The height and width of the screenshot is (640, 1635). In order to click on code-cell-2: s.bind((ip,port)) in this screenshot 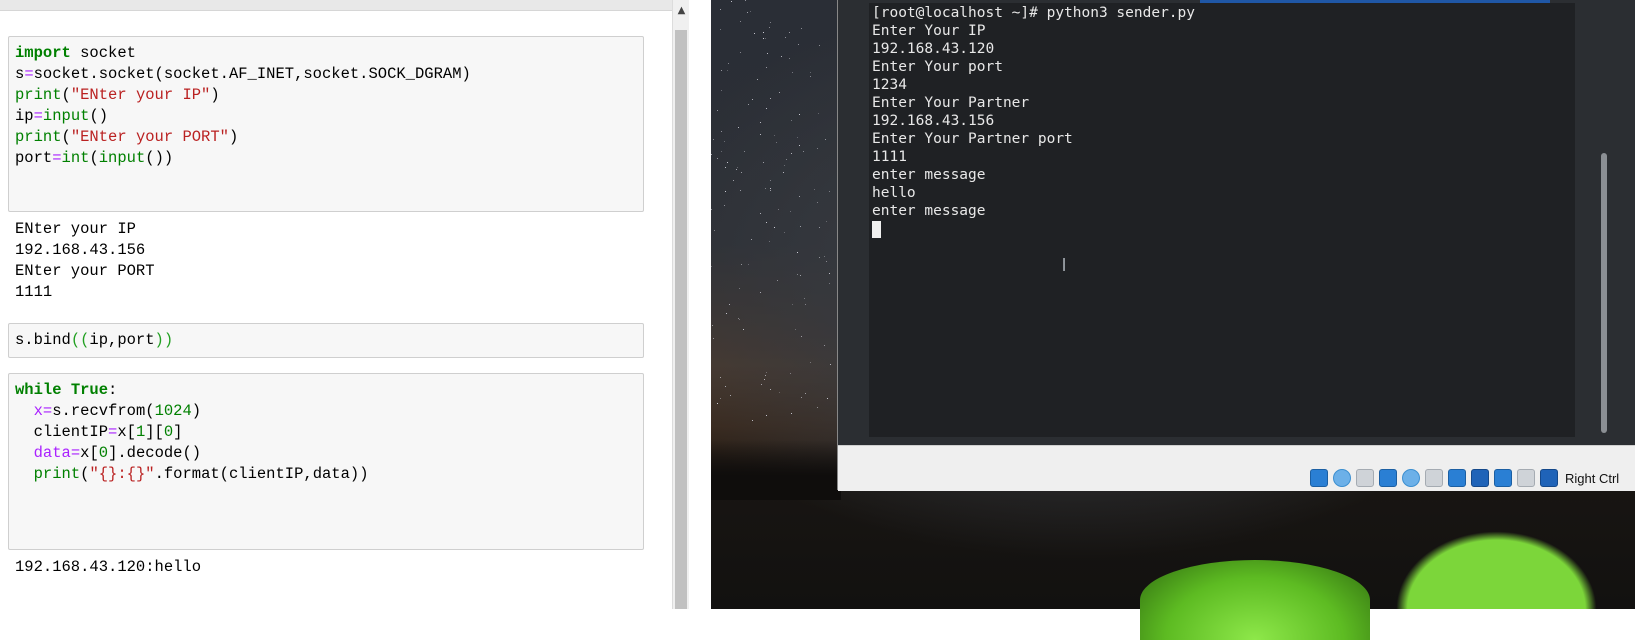, I will do `click(326, 340)`.